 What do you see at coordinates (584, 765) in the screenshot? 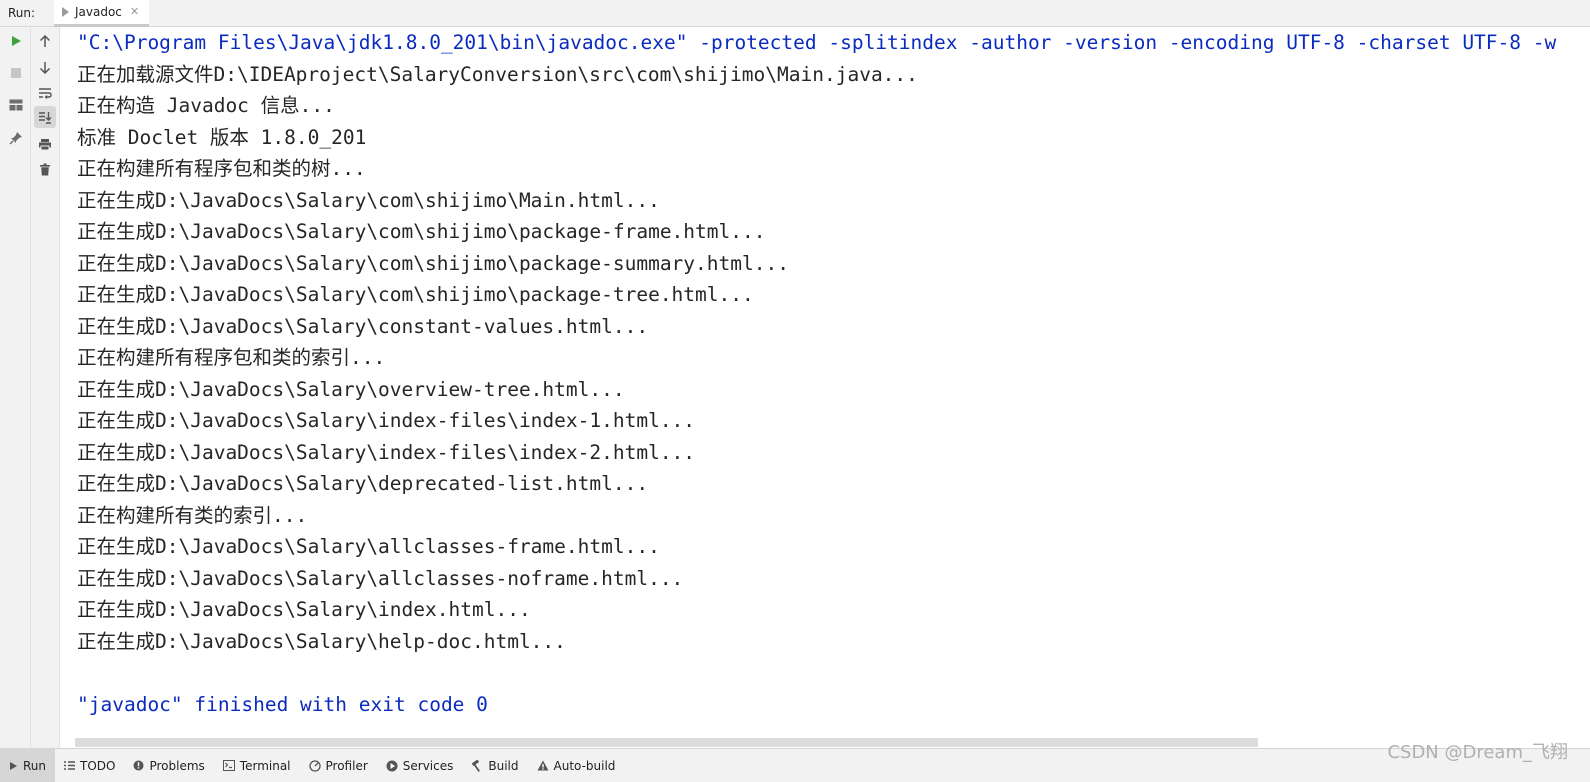
I see `tab-auto-build-label: Auto-build` at bounding box center [584, 765].